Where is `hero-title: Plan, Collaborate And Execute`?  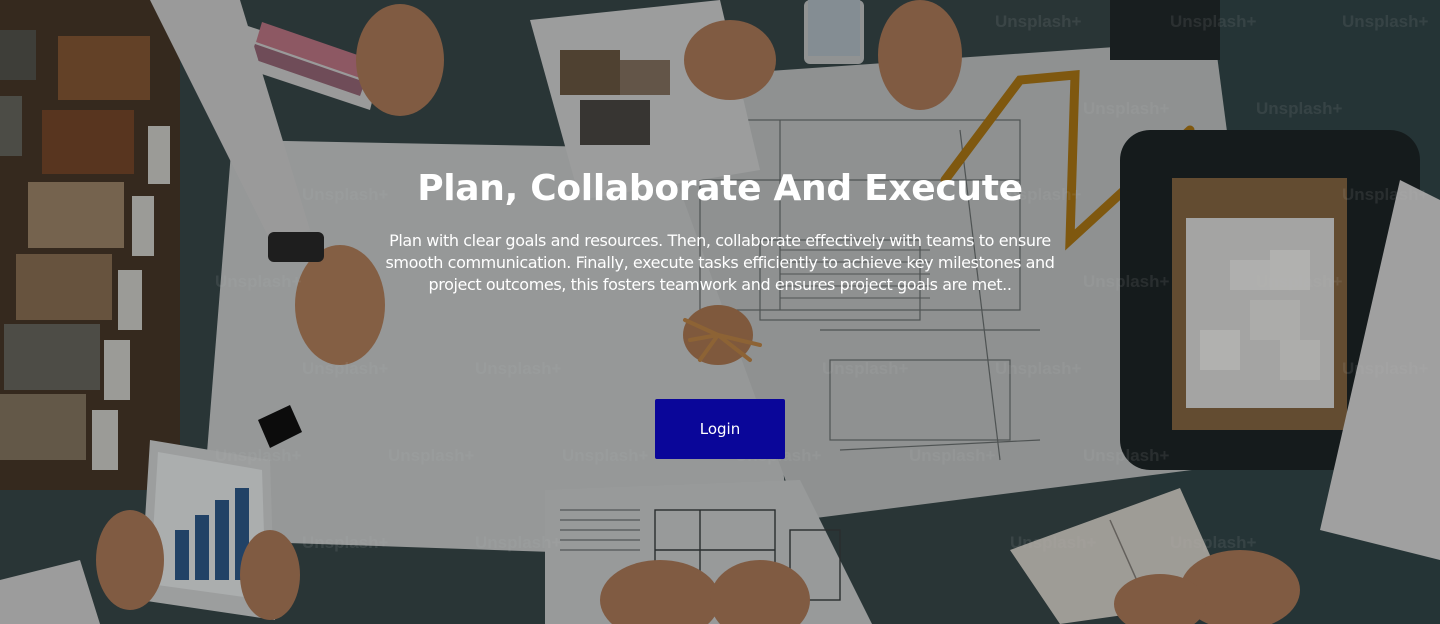
hero-title: Plan, Collaborate And Execute is located at coordinates (720, 188).